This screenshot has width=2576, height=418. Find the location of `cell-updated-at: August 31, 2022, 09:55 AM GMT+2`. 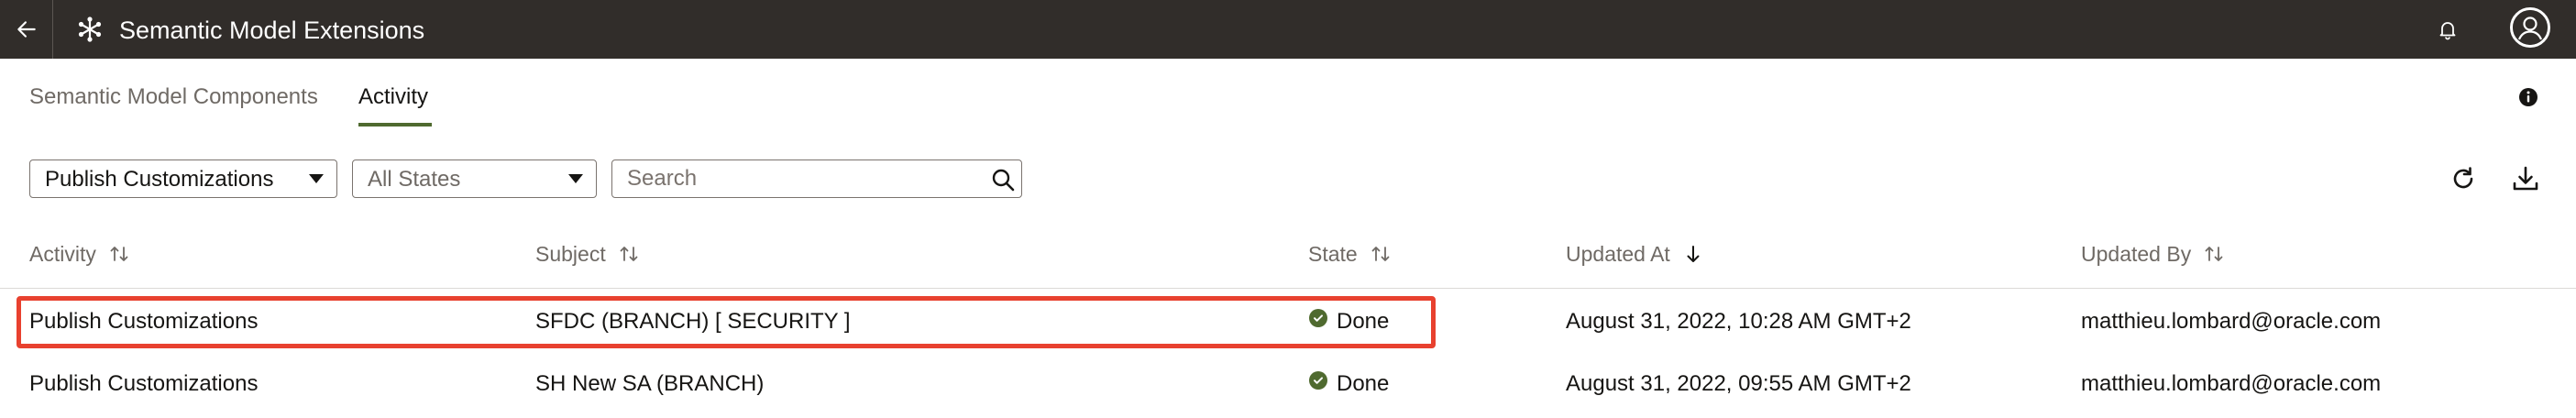

cell-updated-at: August 31, 2022, 09:55 AM GMT+2 is located at coordinates (1738, 383).